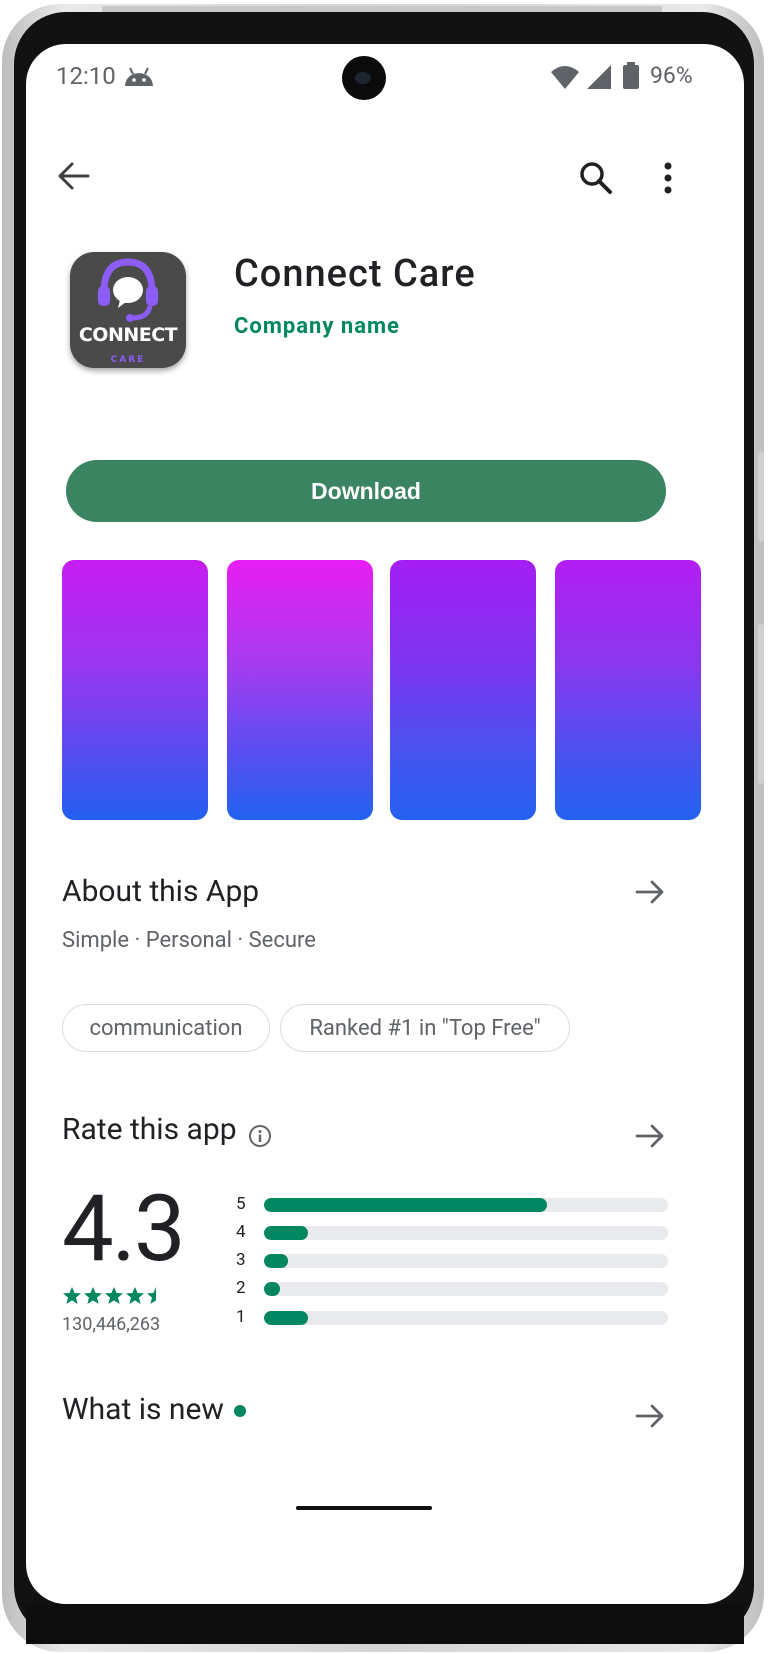  Describe the element at coordinates (189, 940) in the screenshot. I see `about-subtitle: Simple · Personal · Secure` at that location.